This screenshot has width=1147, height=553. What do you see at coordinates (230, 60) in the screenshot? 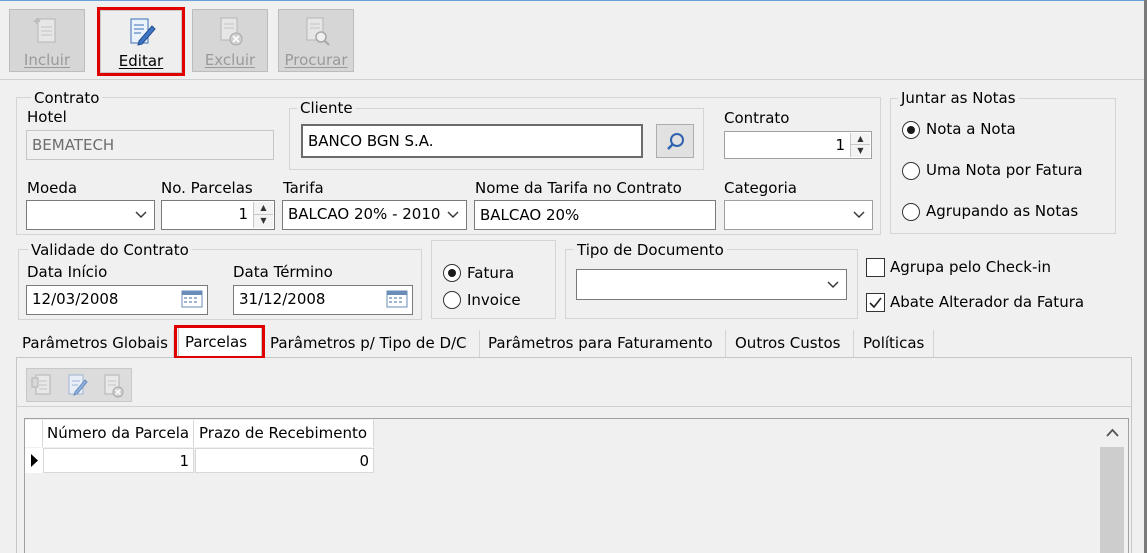
I see `excluir-label: Excluir` at bounding box center [230, 60].